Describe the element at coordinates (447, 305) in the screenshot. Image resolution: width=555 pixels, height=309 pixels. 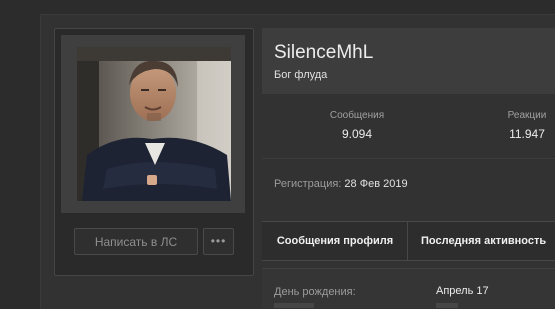
I see `next-detail-value` at that location.